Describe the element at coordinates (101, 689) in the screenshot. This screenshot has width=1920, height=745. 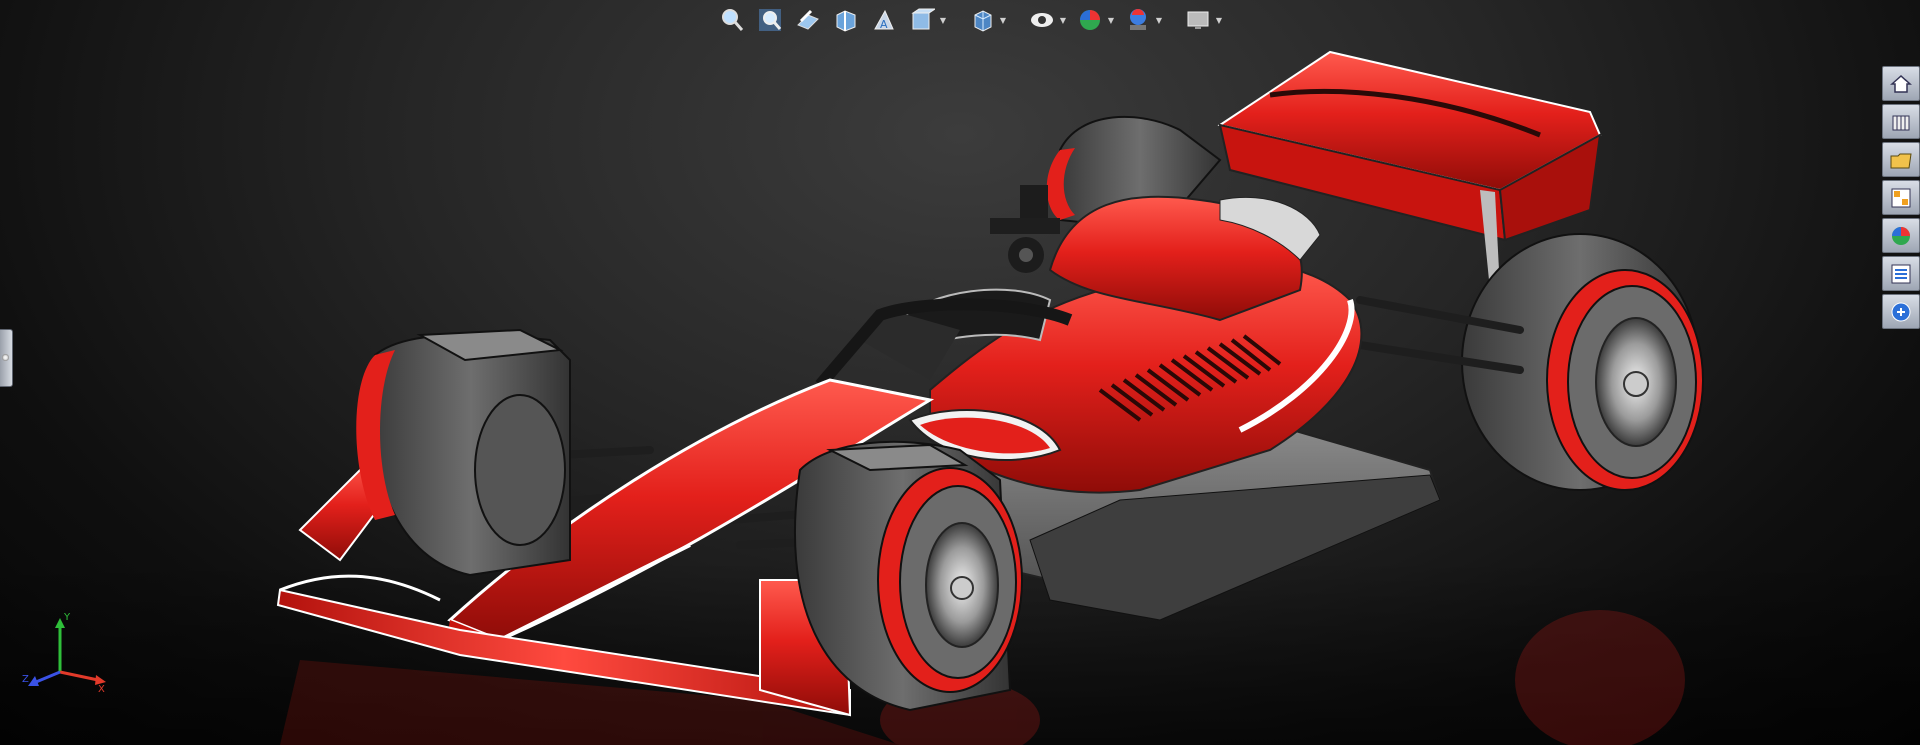
I see `triad-x-label: X` at that location.